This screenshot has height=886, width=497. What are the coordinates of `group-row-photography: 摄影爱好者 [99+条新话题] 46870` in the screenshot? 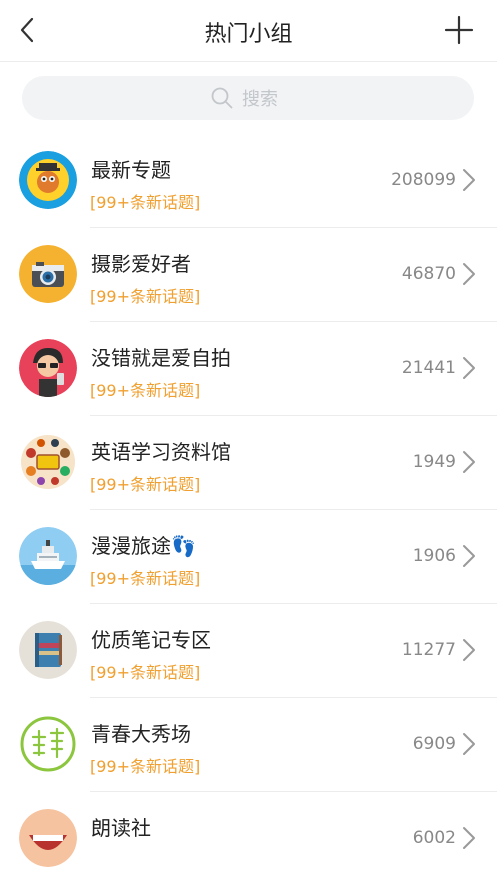 It's located at (248, 275).